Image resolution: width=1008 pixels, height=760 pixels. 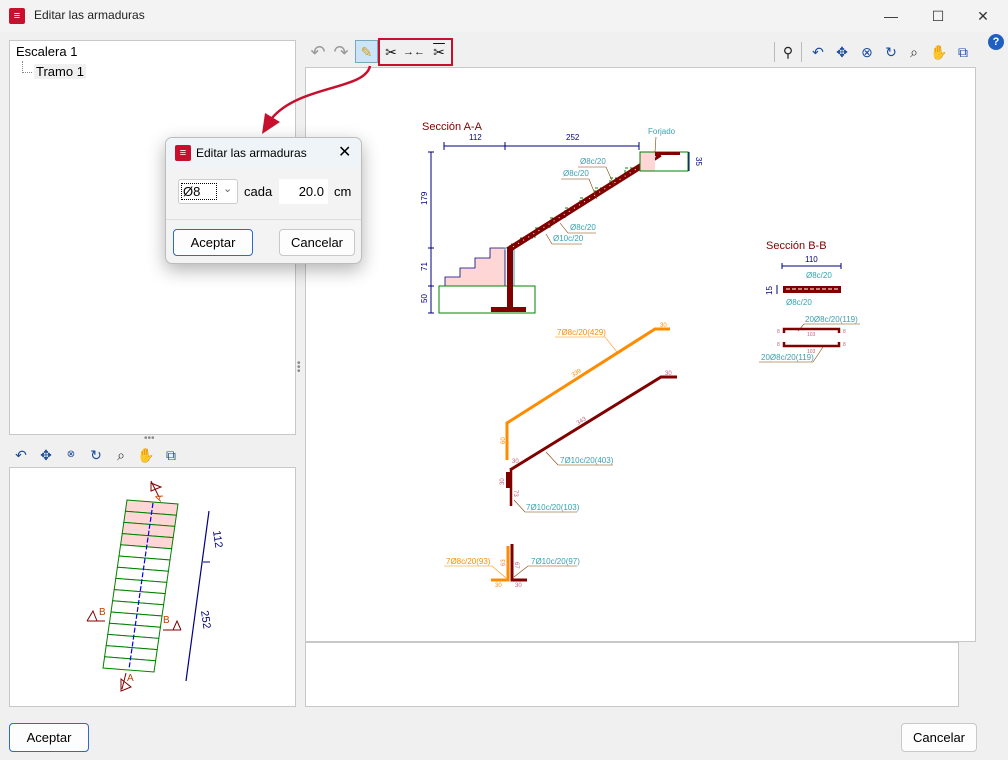 What do you see at coordinates (504, 562) in the screenshot?
I see `bar-4-a: 63` at bounding box center [504, 562].